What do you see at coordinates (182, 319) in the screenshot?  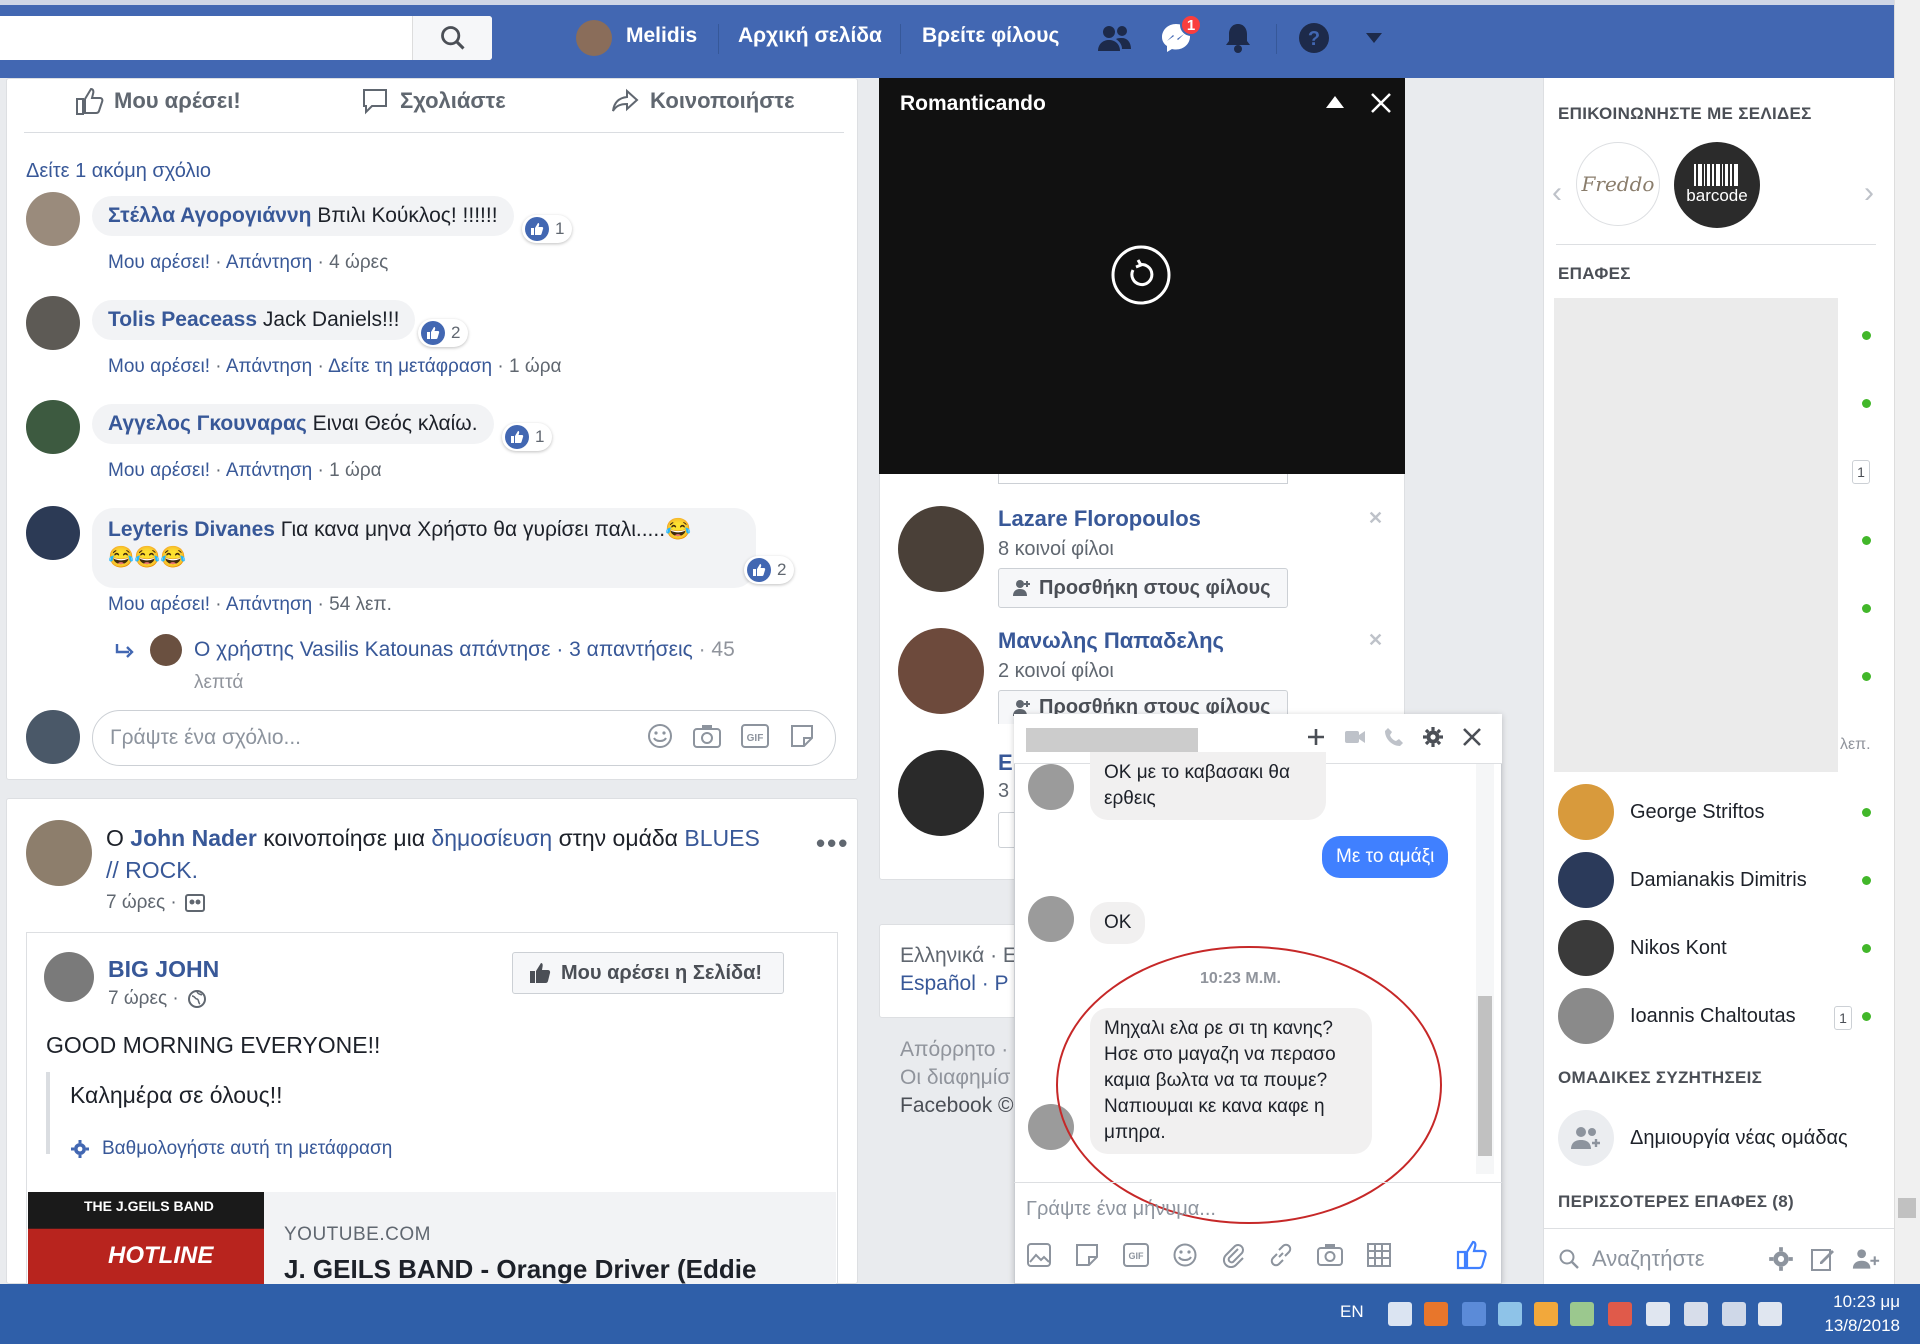 I see `comment-author: Tolis Peaceass` at bounding box center [182, 319].